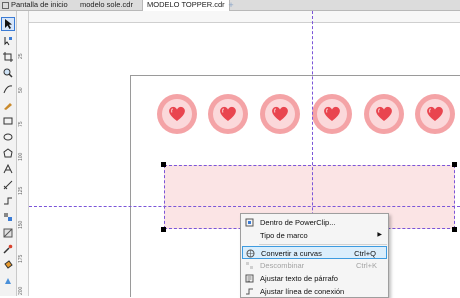 The width and height of the screenshot is (460, 298). What do you see at coordinates (8, 57) in the screenshot?
I see `crop-tool-icon` at bounding box center [8, 57].